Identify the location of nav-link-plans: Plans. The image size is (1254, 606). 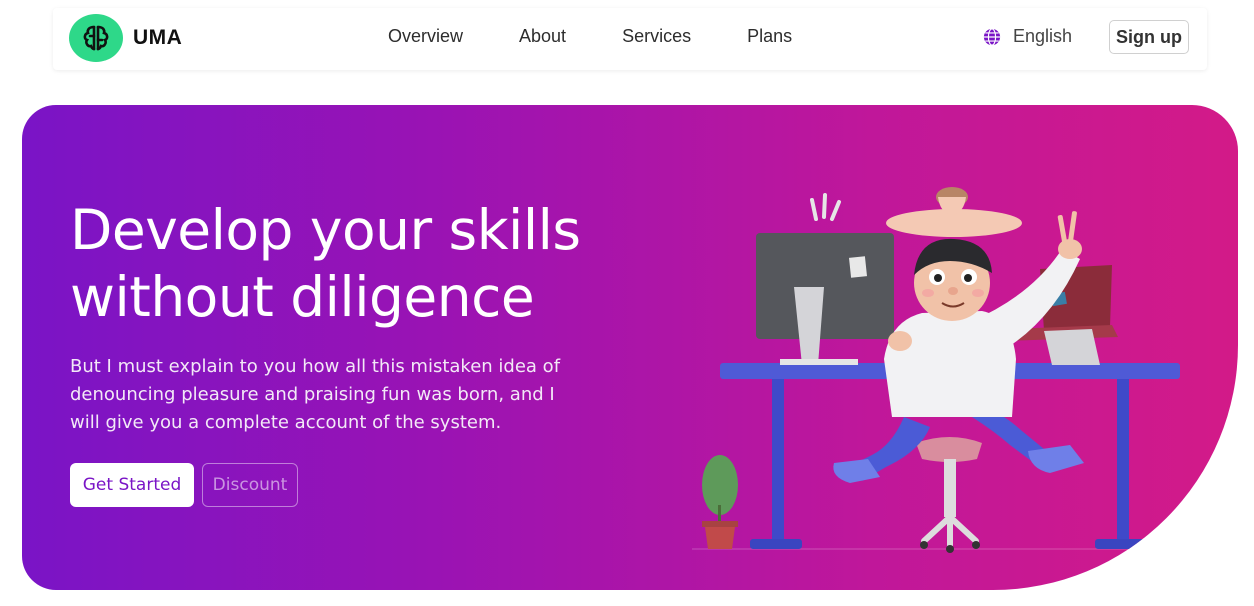
(769, 36).